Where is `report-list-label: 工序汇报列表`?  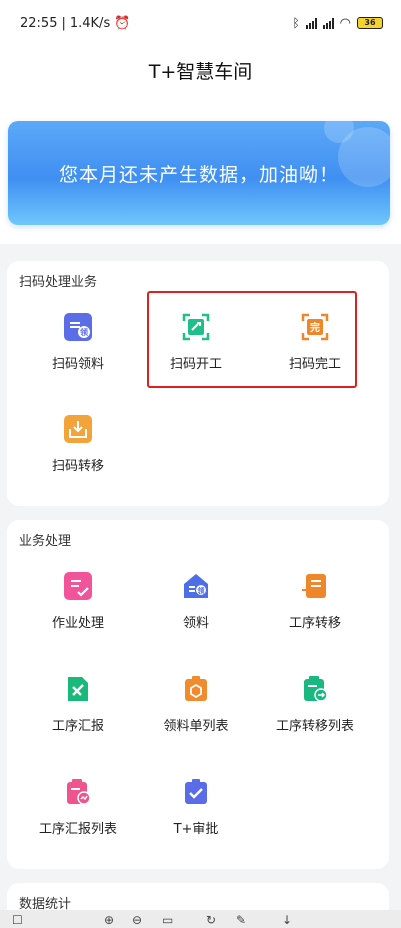
report-list-label: 工序汇报列表 is located at coordinates (77, 829).